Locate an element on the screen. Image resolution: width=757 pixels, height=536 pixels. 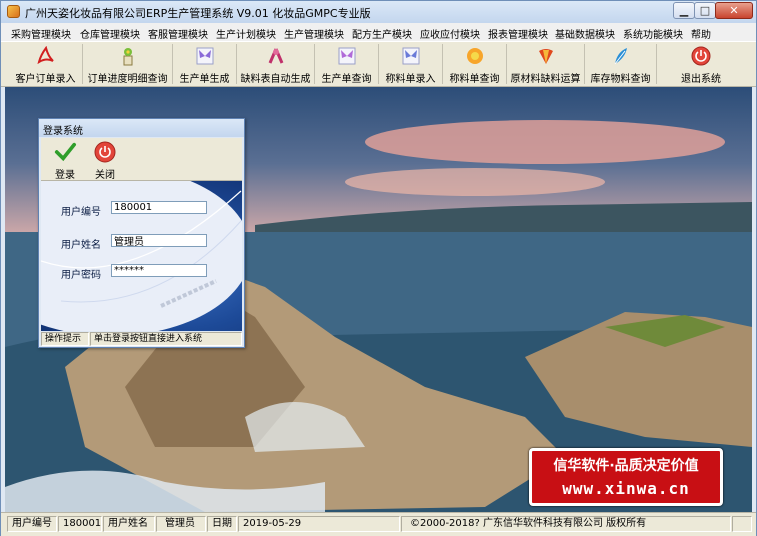
menu-reports: 报表管理模块 is located at coordinates (518, 33).